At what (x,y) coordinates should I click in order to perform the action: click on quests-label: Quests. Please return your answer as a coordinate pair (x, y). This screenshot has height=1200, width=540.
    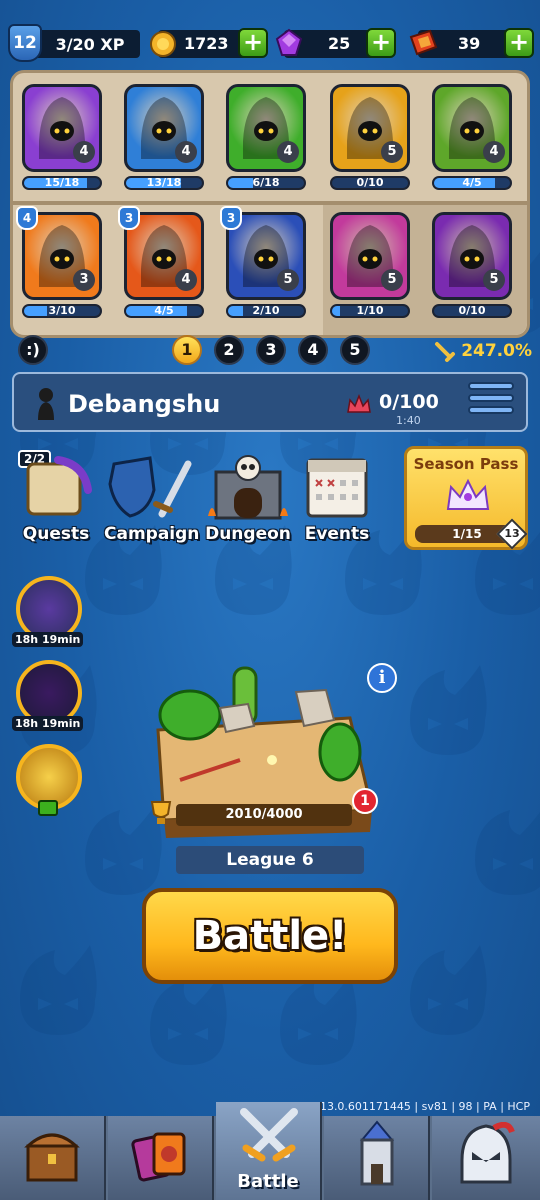
    Looking at the image, I should click on (56, 534).